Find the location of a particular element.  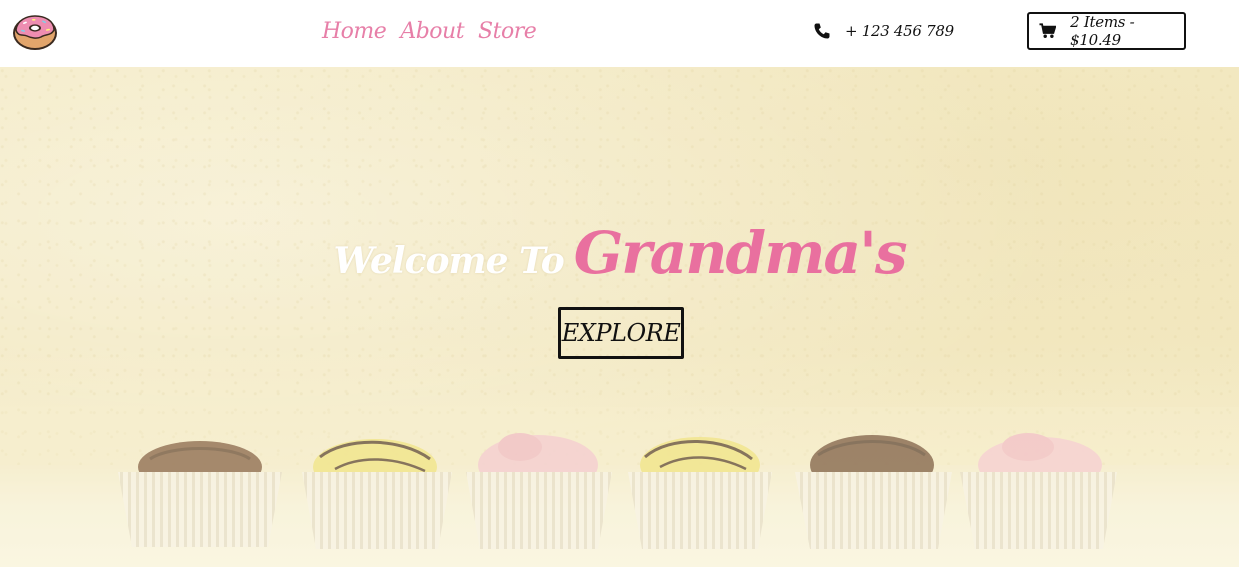

main-nav: Home About Store is located at coordinates (429, 31).